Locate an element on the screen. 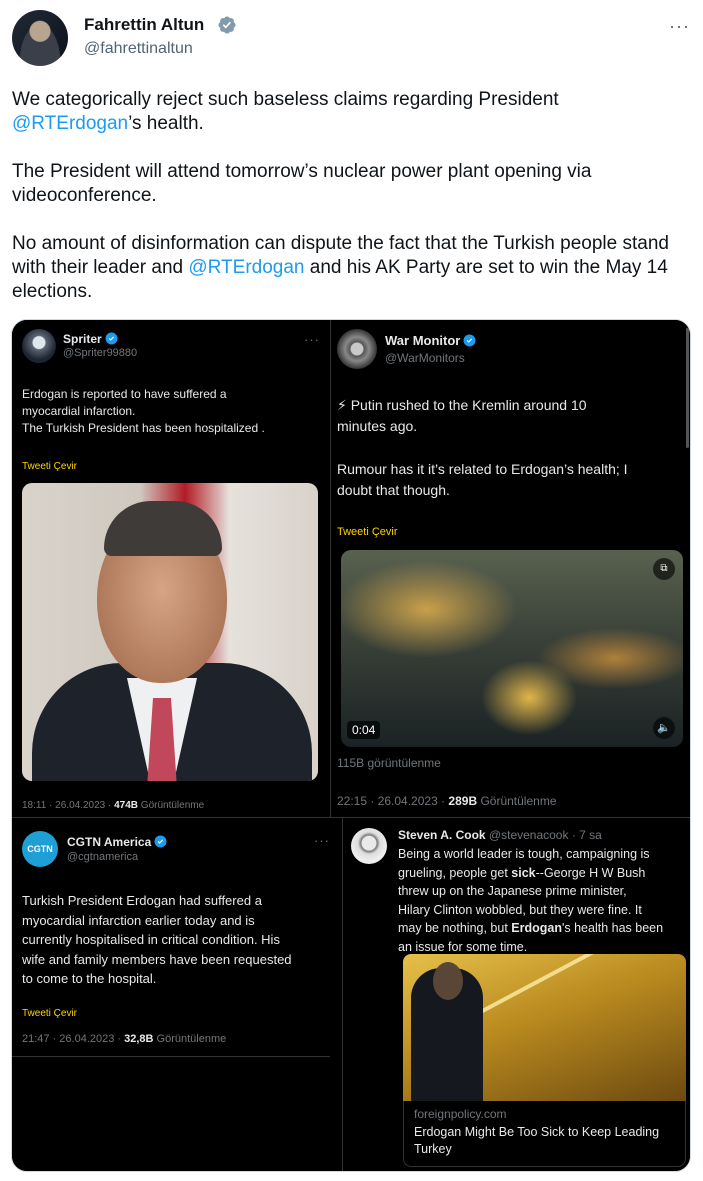 The height and width of the screenshot is (1181, 703). cgtn-logo-text: CGTN is located at coordinates (40, 849).